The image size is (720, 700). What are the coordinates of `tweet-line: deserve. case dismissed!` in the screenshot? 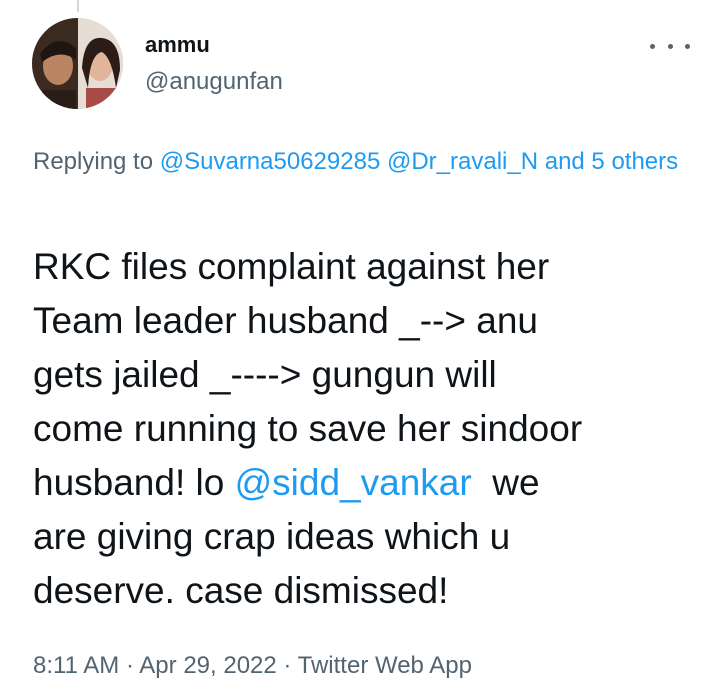 It's located at (241, 590).